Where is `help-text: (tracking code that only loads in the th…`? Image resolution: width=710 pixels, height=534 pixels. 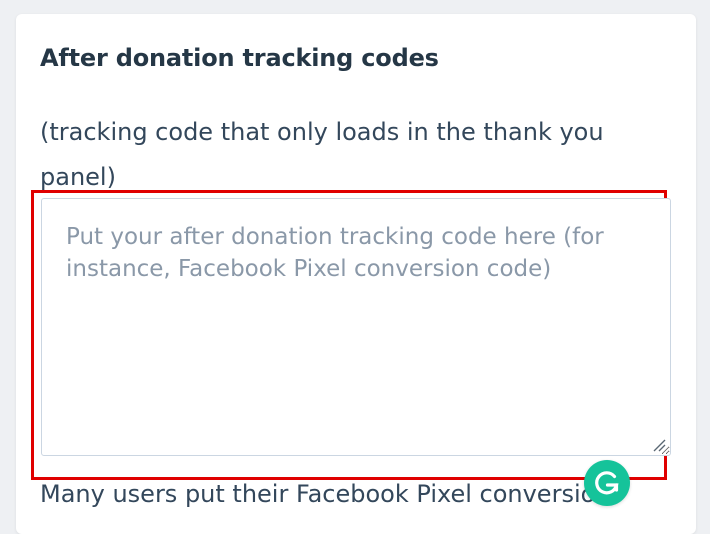
help-text: (tracking code that only loads in the th… is located at coordinates (322, 154).